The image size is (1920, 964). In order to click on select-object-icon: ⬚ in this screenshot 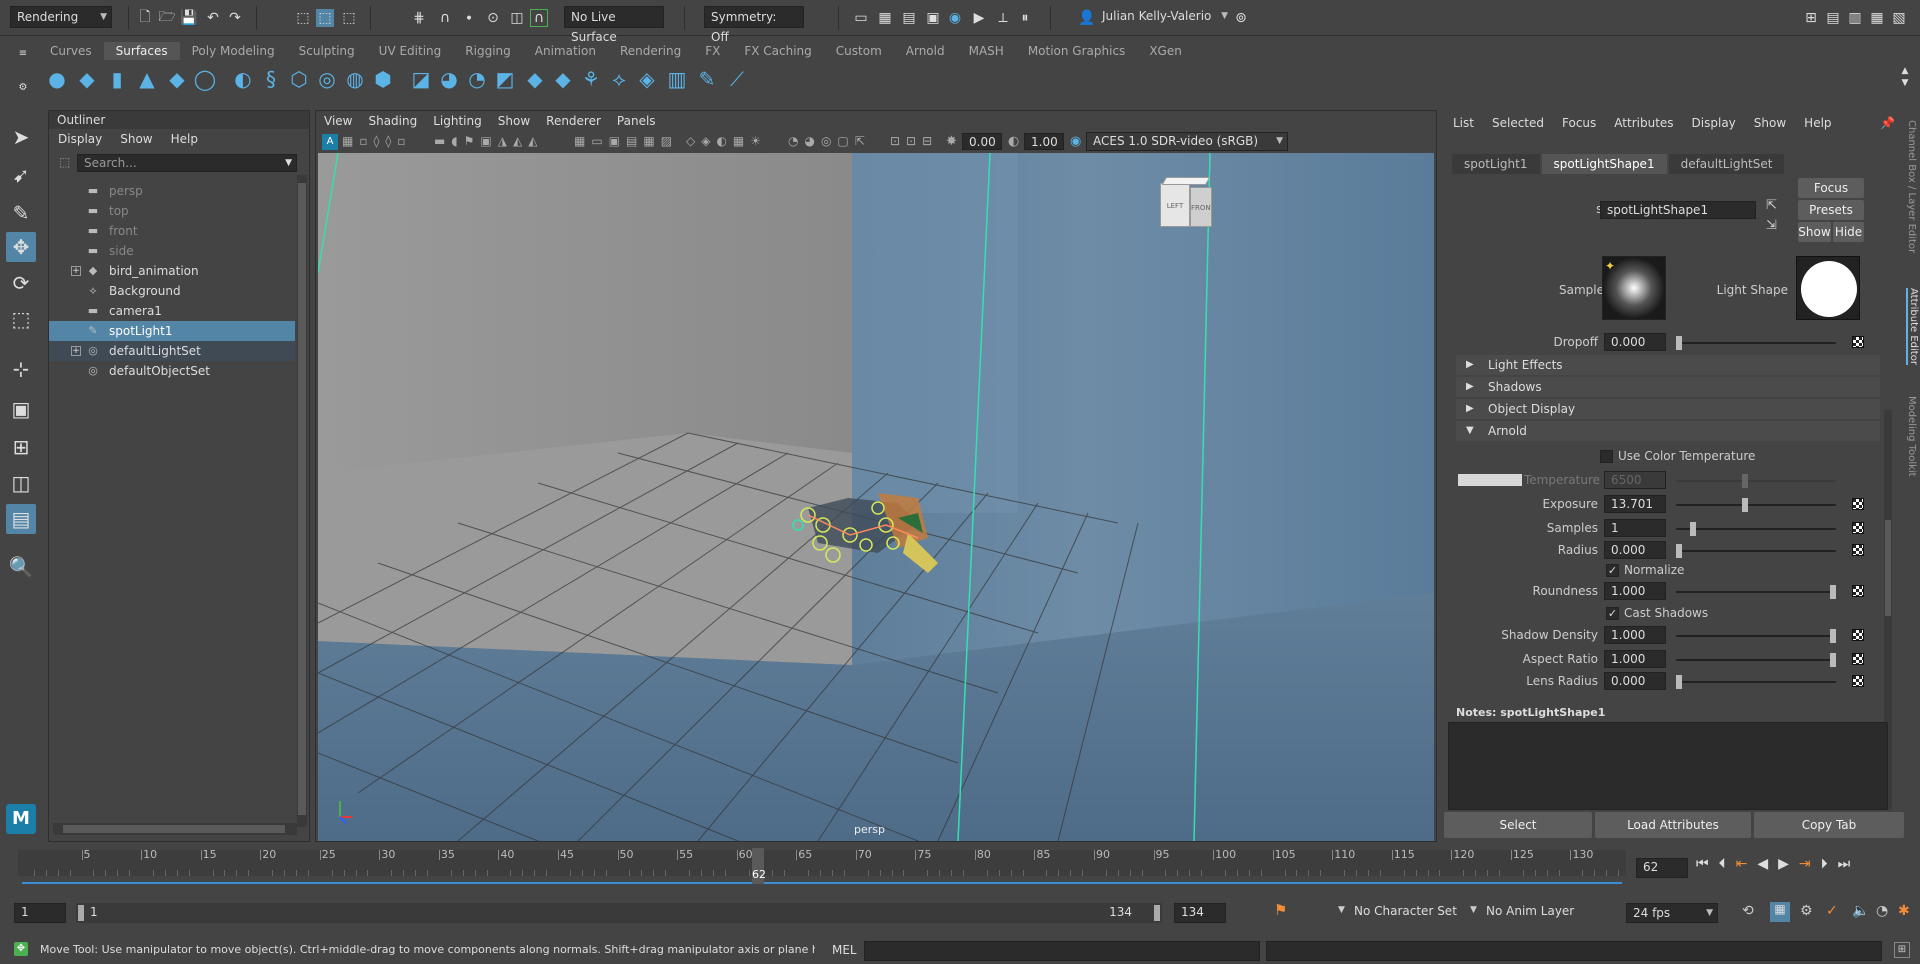, I will do `click(325, 18)`.